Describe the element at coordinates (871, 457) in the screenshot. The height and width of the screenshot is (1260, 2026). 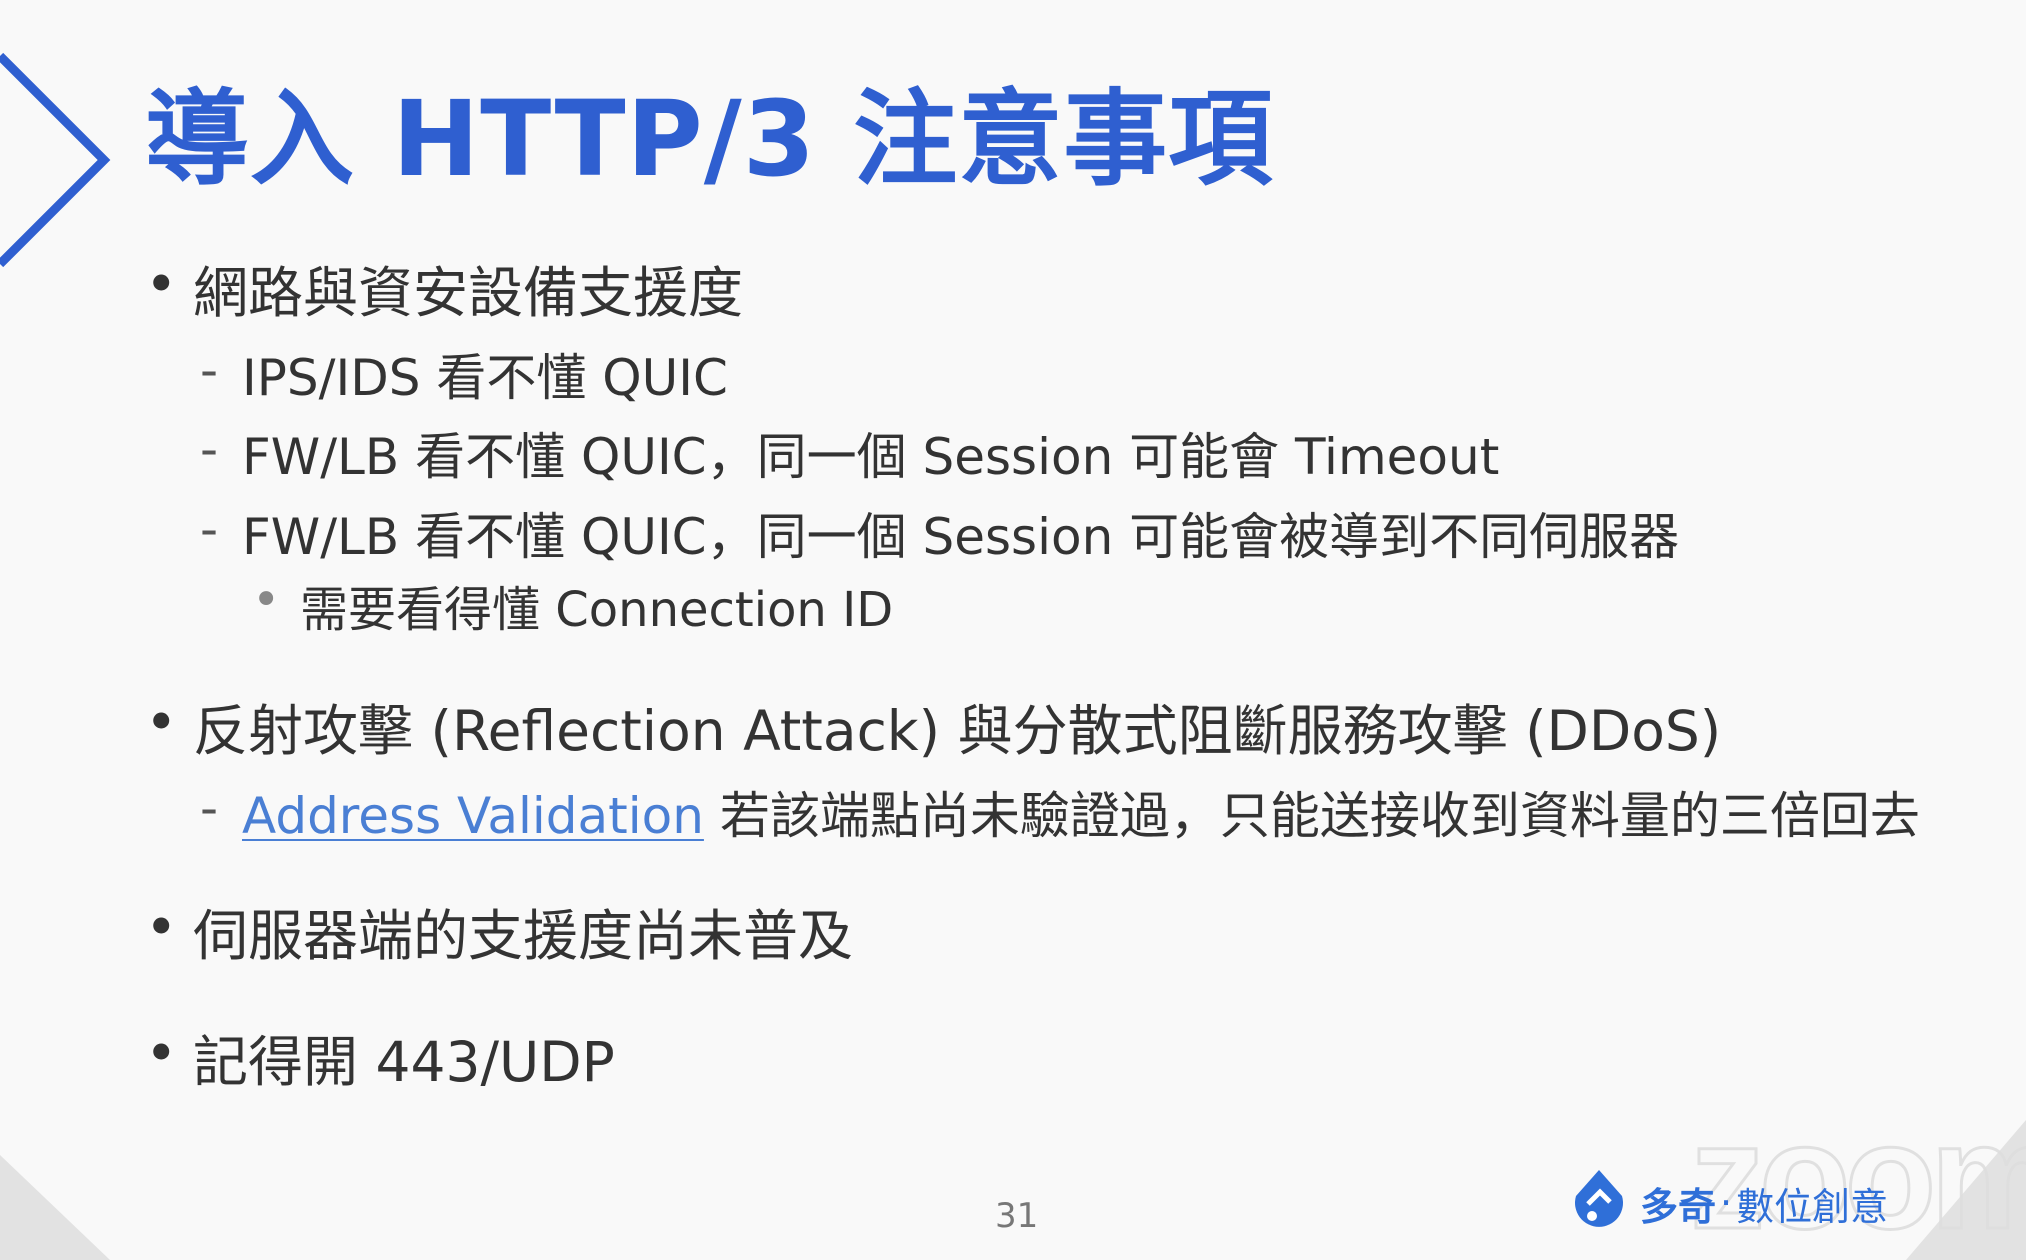
I see `sub-item-fw-lb-timeout: FW/LB 看不懂 QUIC，同一個 Session 可能會 Timeout` at that location.